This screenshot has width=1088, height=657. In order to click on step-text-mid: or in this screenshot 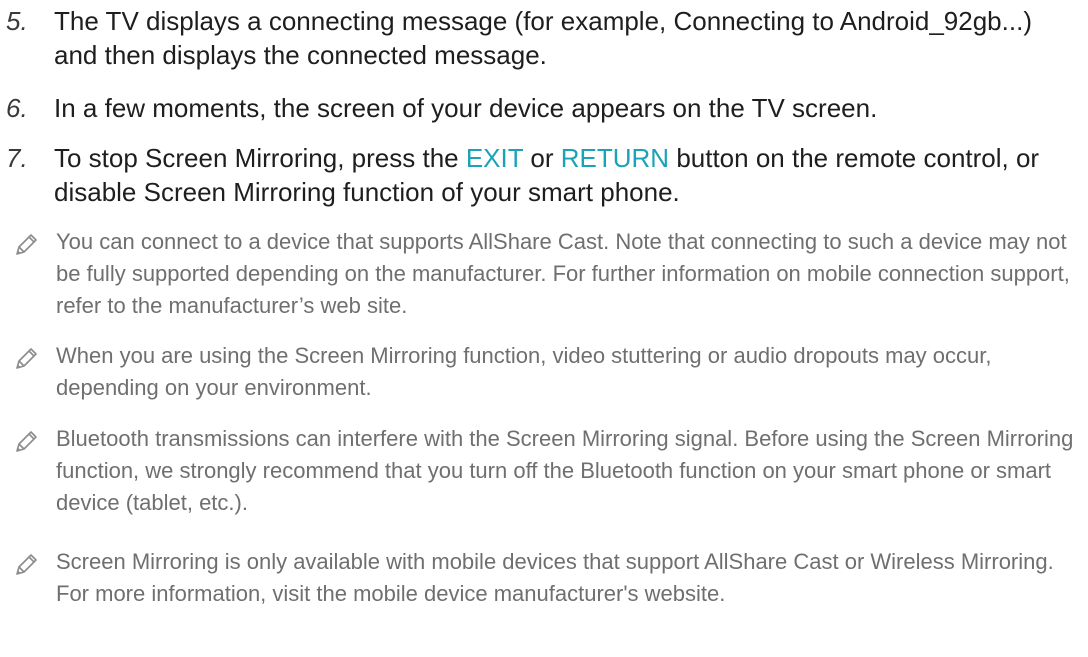, I will do `click(542, 158)`.